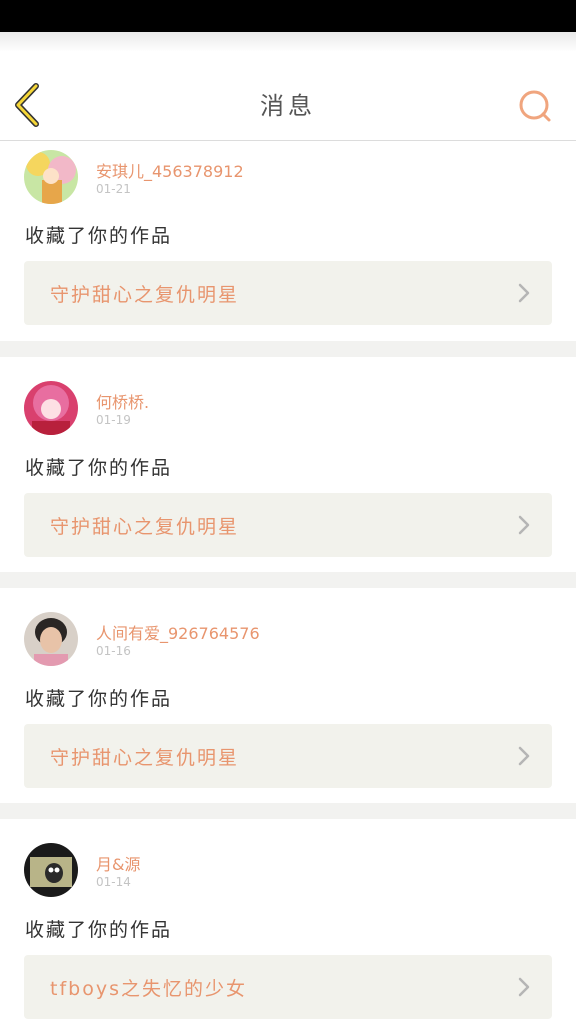 The image size is (576, 1034). Describe the element at coordinates (178, 632) in the screenshot. I see `username: 人间有爱_926764576` at that location.